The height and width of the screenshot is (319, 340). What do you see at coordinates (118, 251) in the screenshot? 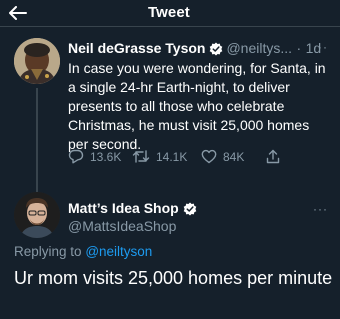
I see `replying-to-handle-link: @neiltyson` at bounding box center [118, 251].